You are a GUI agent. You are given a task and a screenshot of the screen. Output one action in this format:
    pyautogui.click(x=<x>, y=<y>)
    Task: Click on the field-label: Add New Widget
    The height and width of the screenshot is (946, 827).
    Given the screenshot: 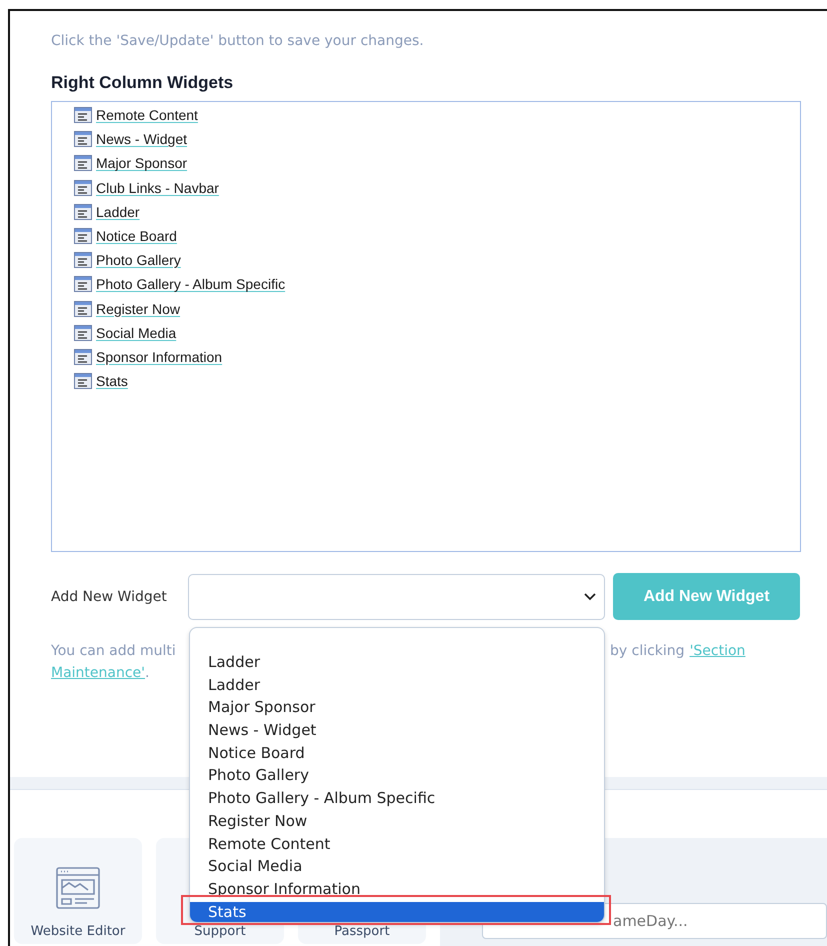 What is the action you would take?
    pyautogui.click(x=109, y=596)
    